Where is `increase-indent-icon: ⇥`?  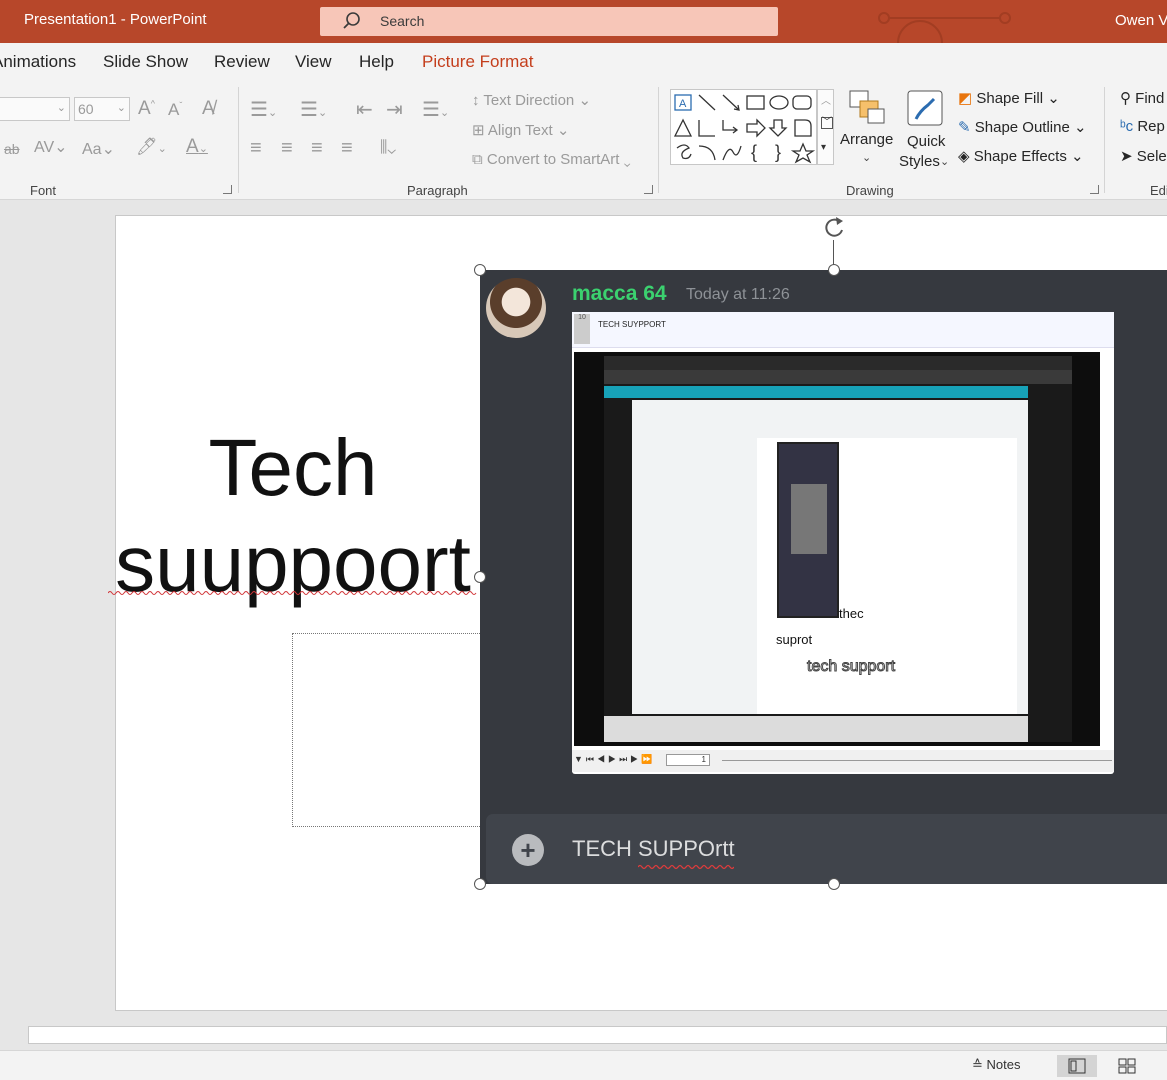
increase-indent-icon: ⇥ is located at coordinates (394, 109).